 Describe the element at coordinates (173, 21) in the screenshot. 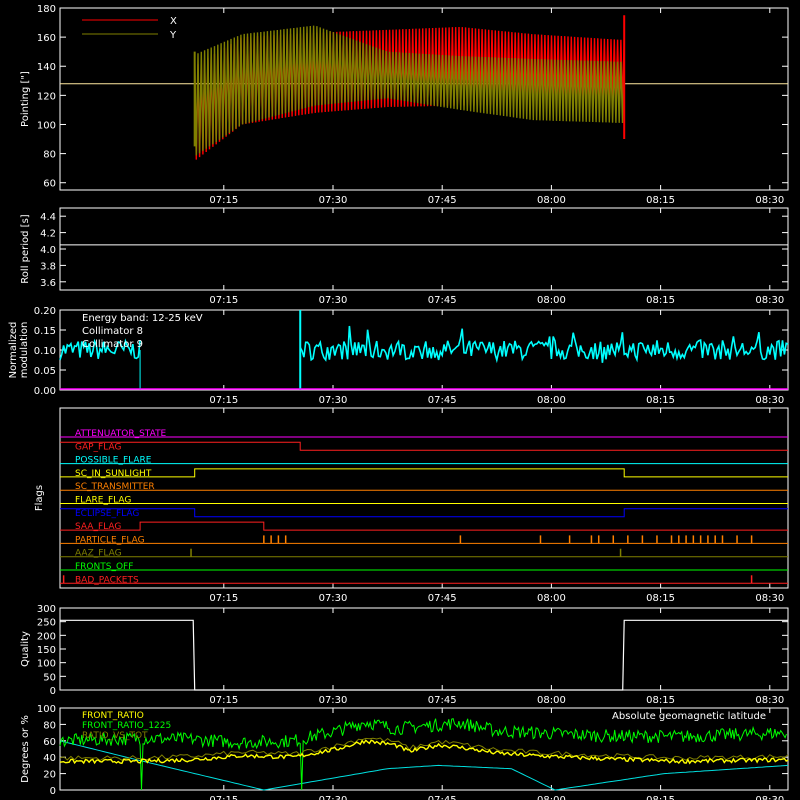

I see `legend-label-x: X` at that location.